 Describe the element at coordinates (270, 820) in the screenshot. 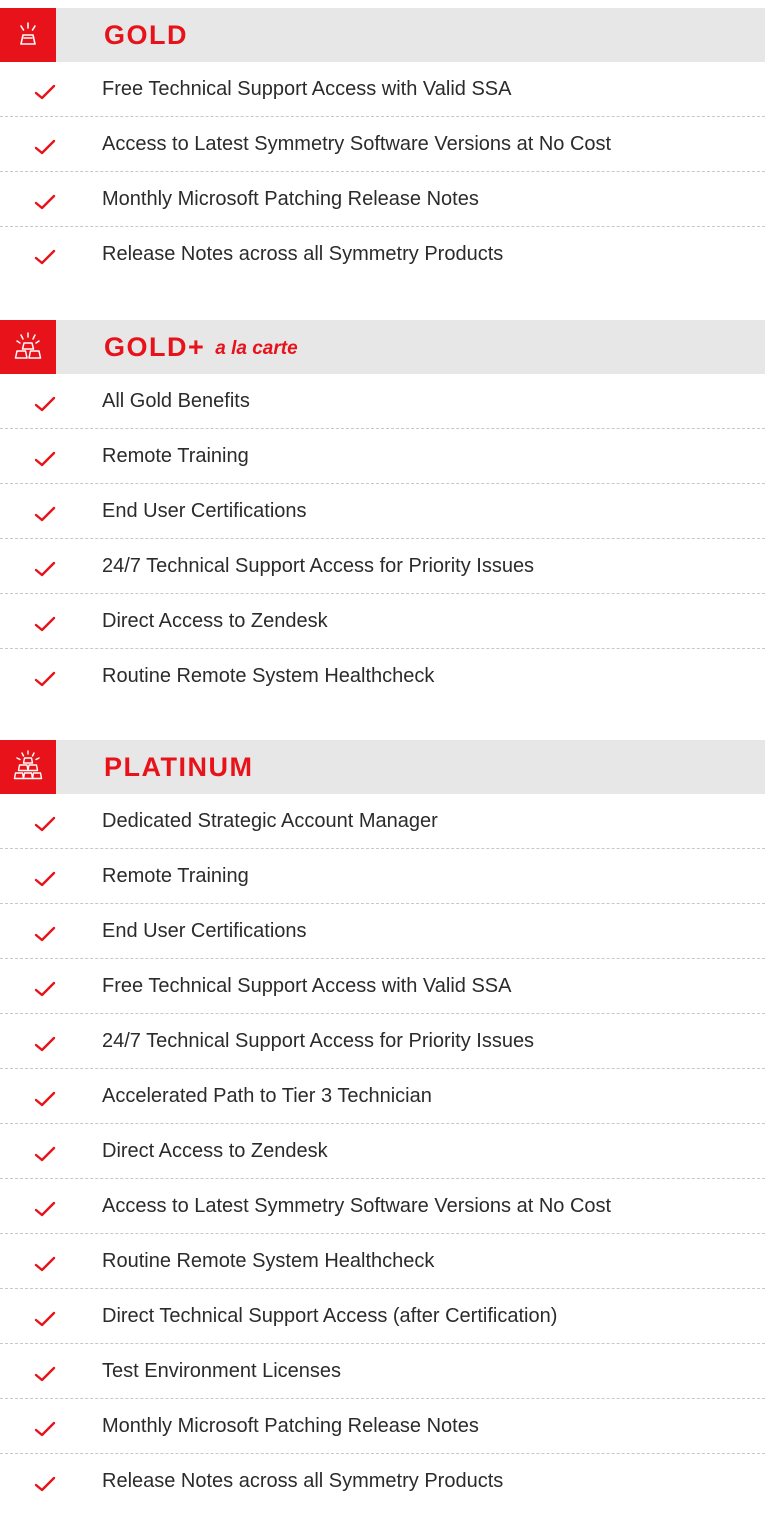

I see `feature-label: Dedicated Strategic Account Manager` at that location.